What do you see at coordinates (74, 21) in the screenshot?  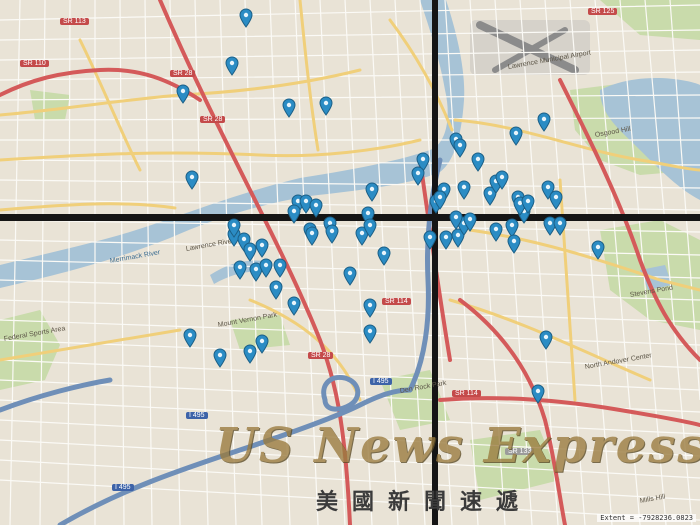 I see `route-shield: SR 113` at bounding box center [74, 21].